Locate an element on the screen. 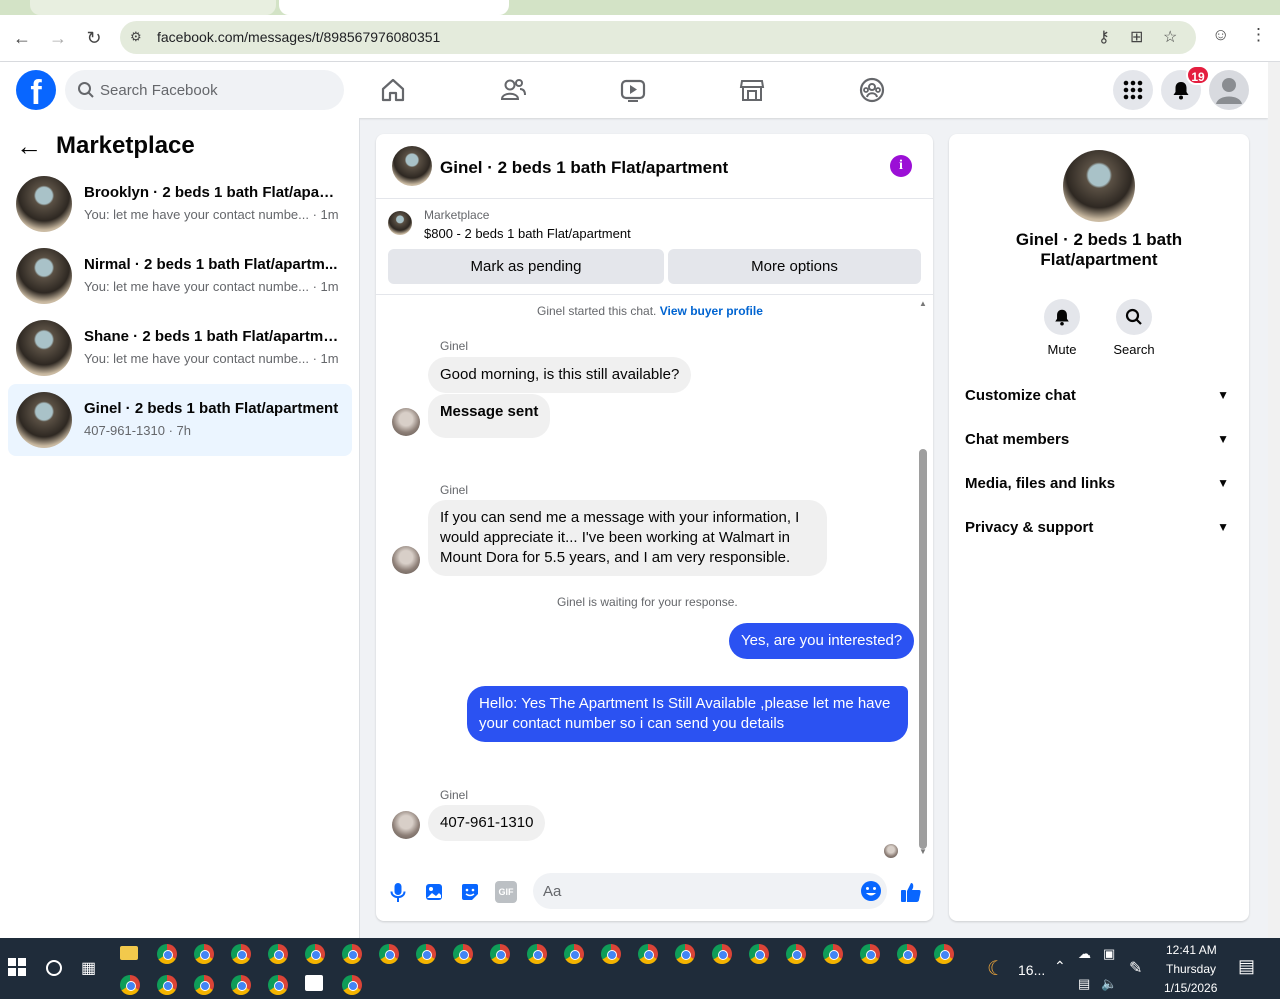  message-input is located at coordinates (693, 891).